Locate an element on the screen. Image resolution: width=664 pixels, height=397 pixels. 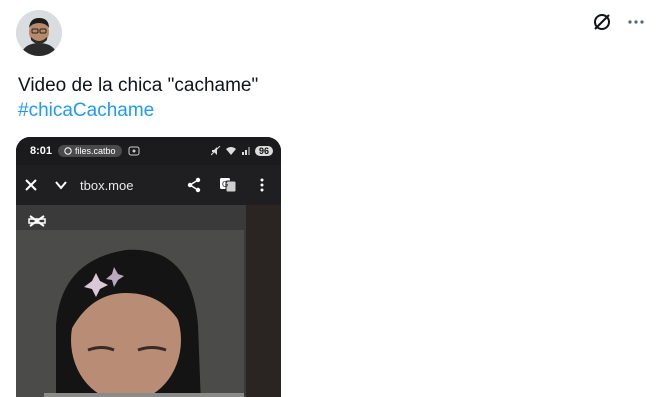
avatar-image is located at coordinates (39, 33).